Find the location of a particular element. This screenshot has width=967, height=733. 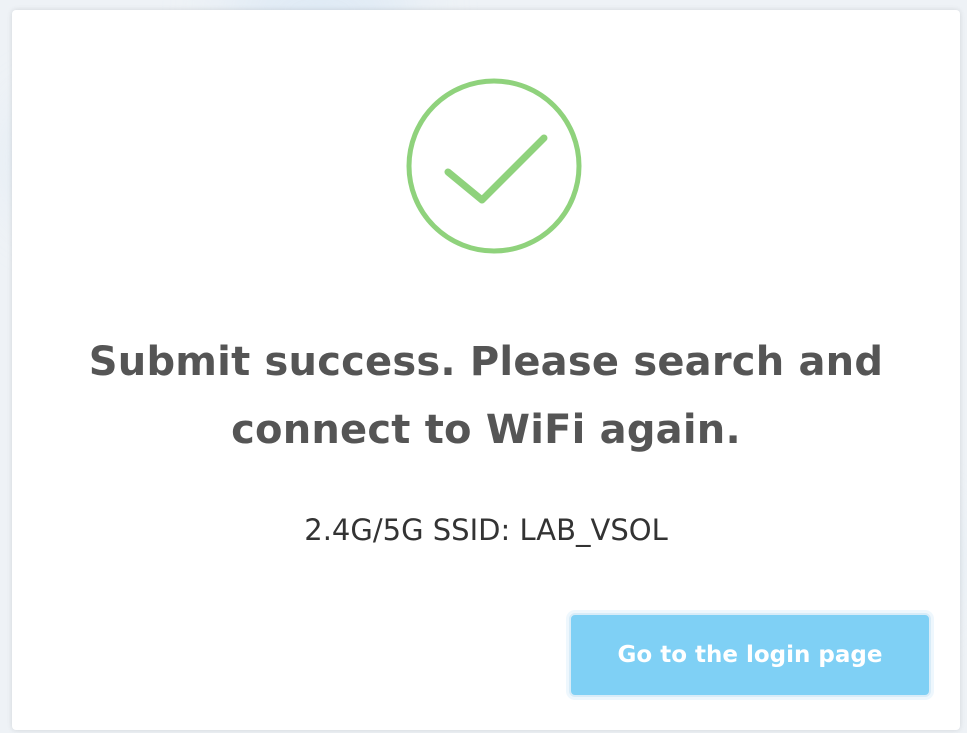

ssid-label: 2.4G/5G SSID: LAB_VSOL is located at coordinates (486, 530).